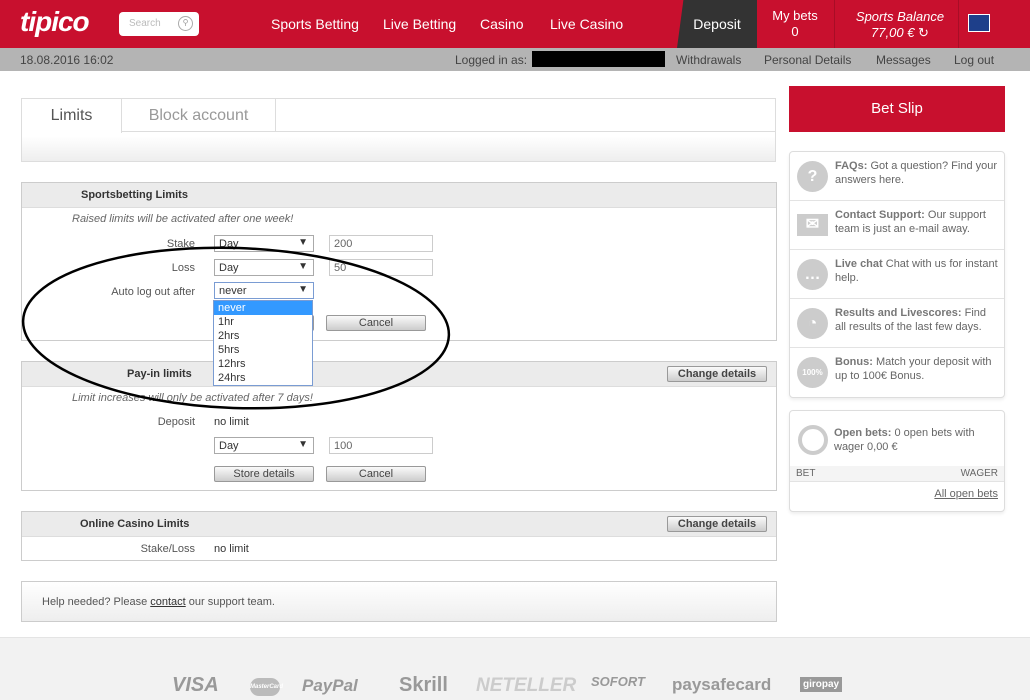 The width and height of the screenshot is (1030, 700). What do you see at coordinates (263, 364) in the screenshot?
I see `option-12hrs: 12hrs` at bounding box center [263, 364].